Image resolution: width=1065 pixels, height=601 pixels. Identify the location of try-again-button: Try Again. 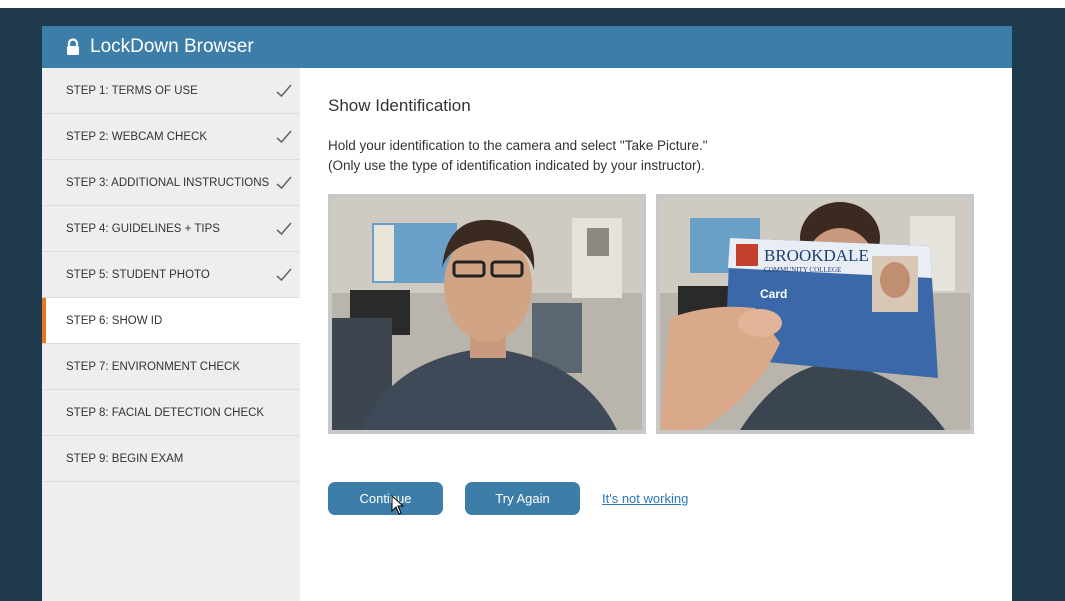
(522, 498).